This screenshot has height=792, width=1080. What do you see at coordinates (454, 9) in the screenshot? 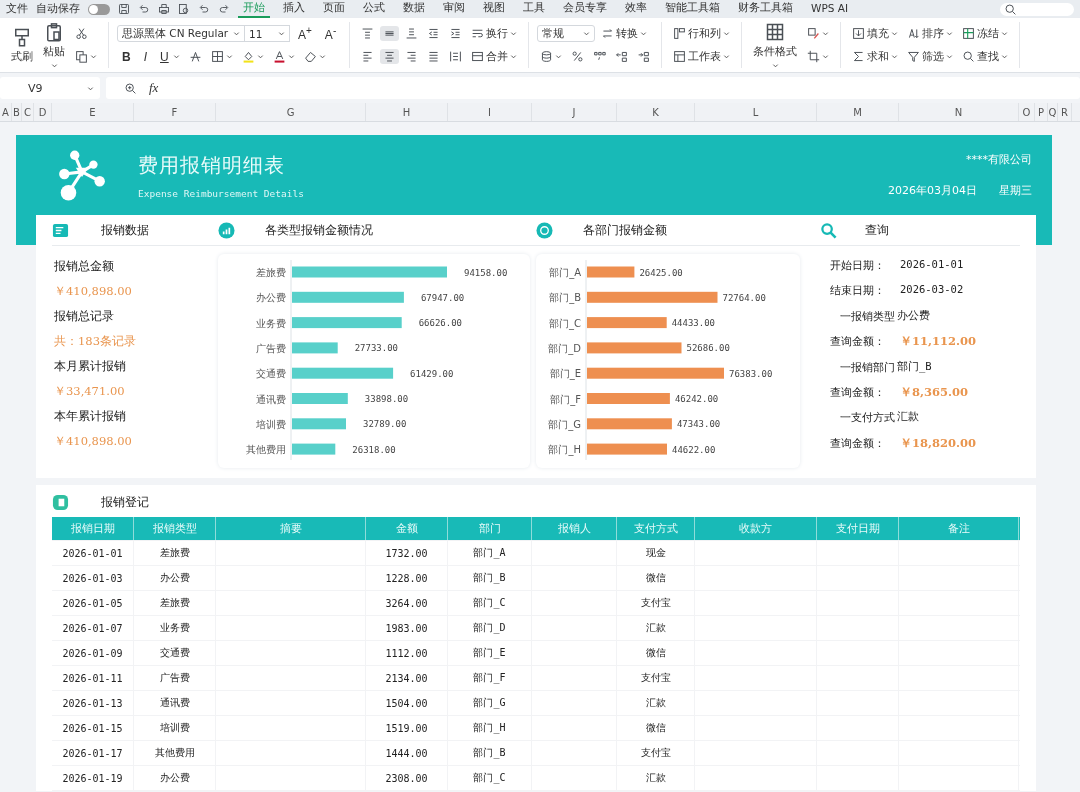
I see `ribbon-tab: 审阅` at bounding box center [454, 9].